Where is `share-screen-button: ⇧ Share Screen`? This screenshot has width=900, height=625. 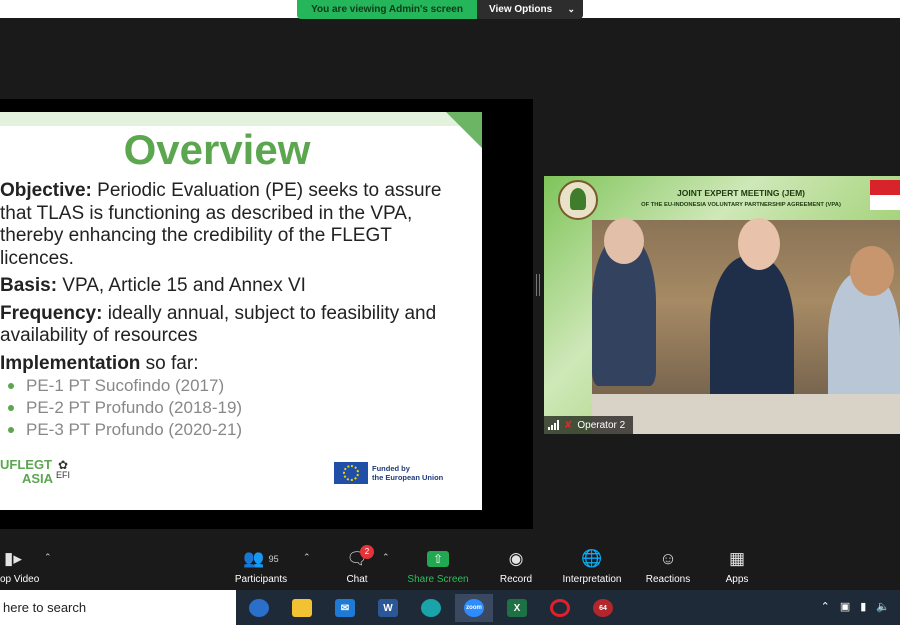 share-screen-button: ⇧ Share Screen is located at coordinates (438, 566).